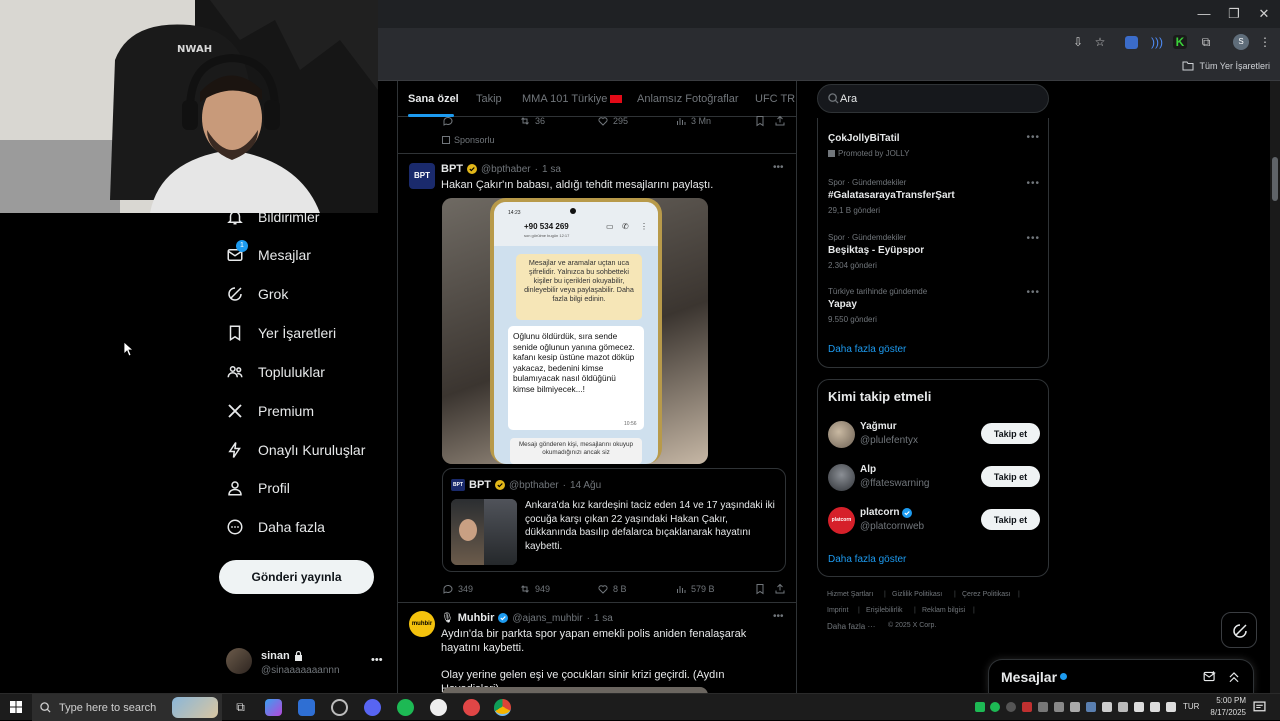 The height and width of the screenshot is (721, 1280). What do you see at coordinates (372, 707) in the screenshot?
I see `discord-icon` at bounding box center [372, 707].